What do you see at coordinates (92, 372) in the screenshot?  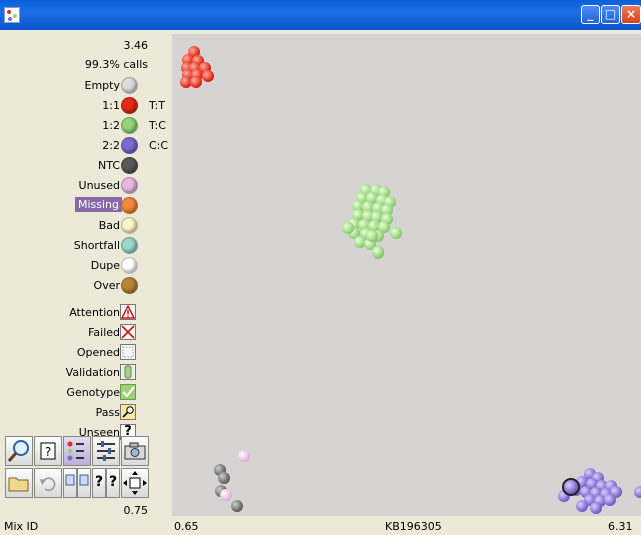 I see `status-label: Validation` at bounding box center [92, 372].